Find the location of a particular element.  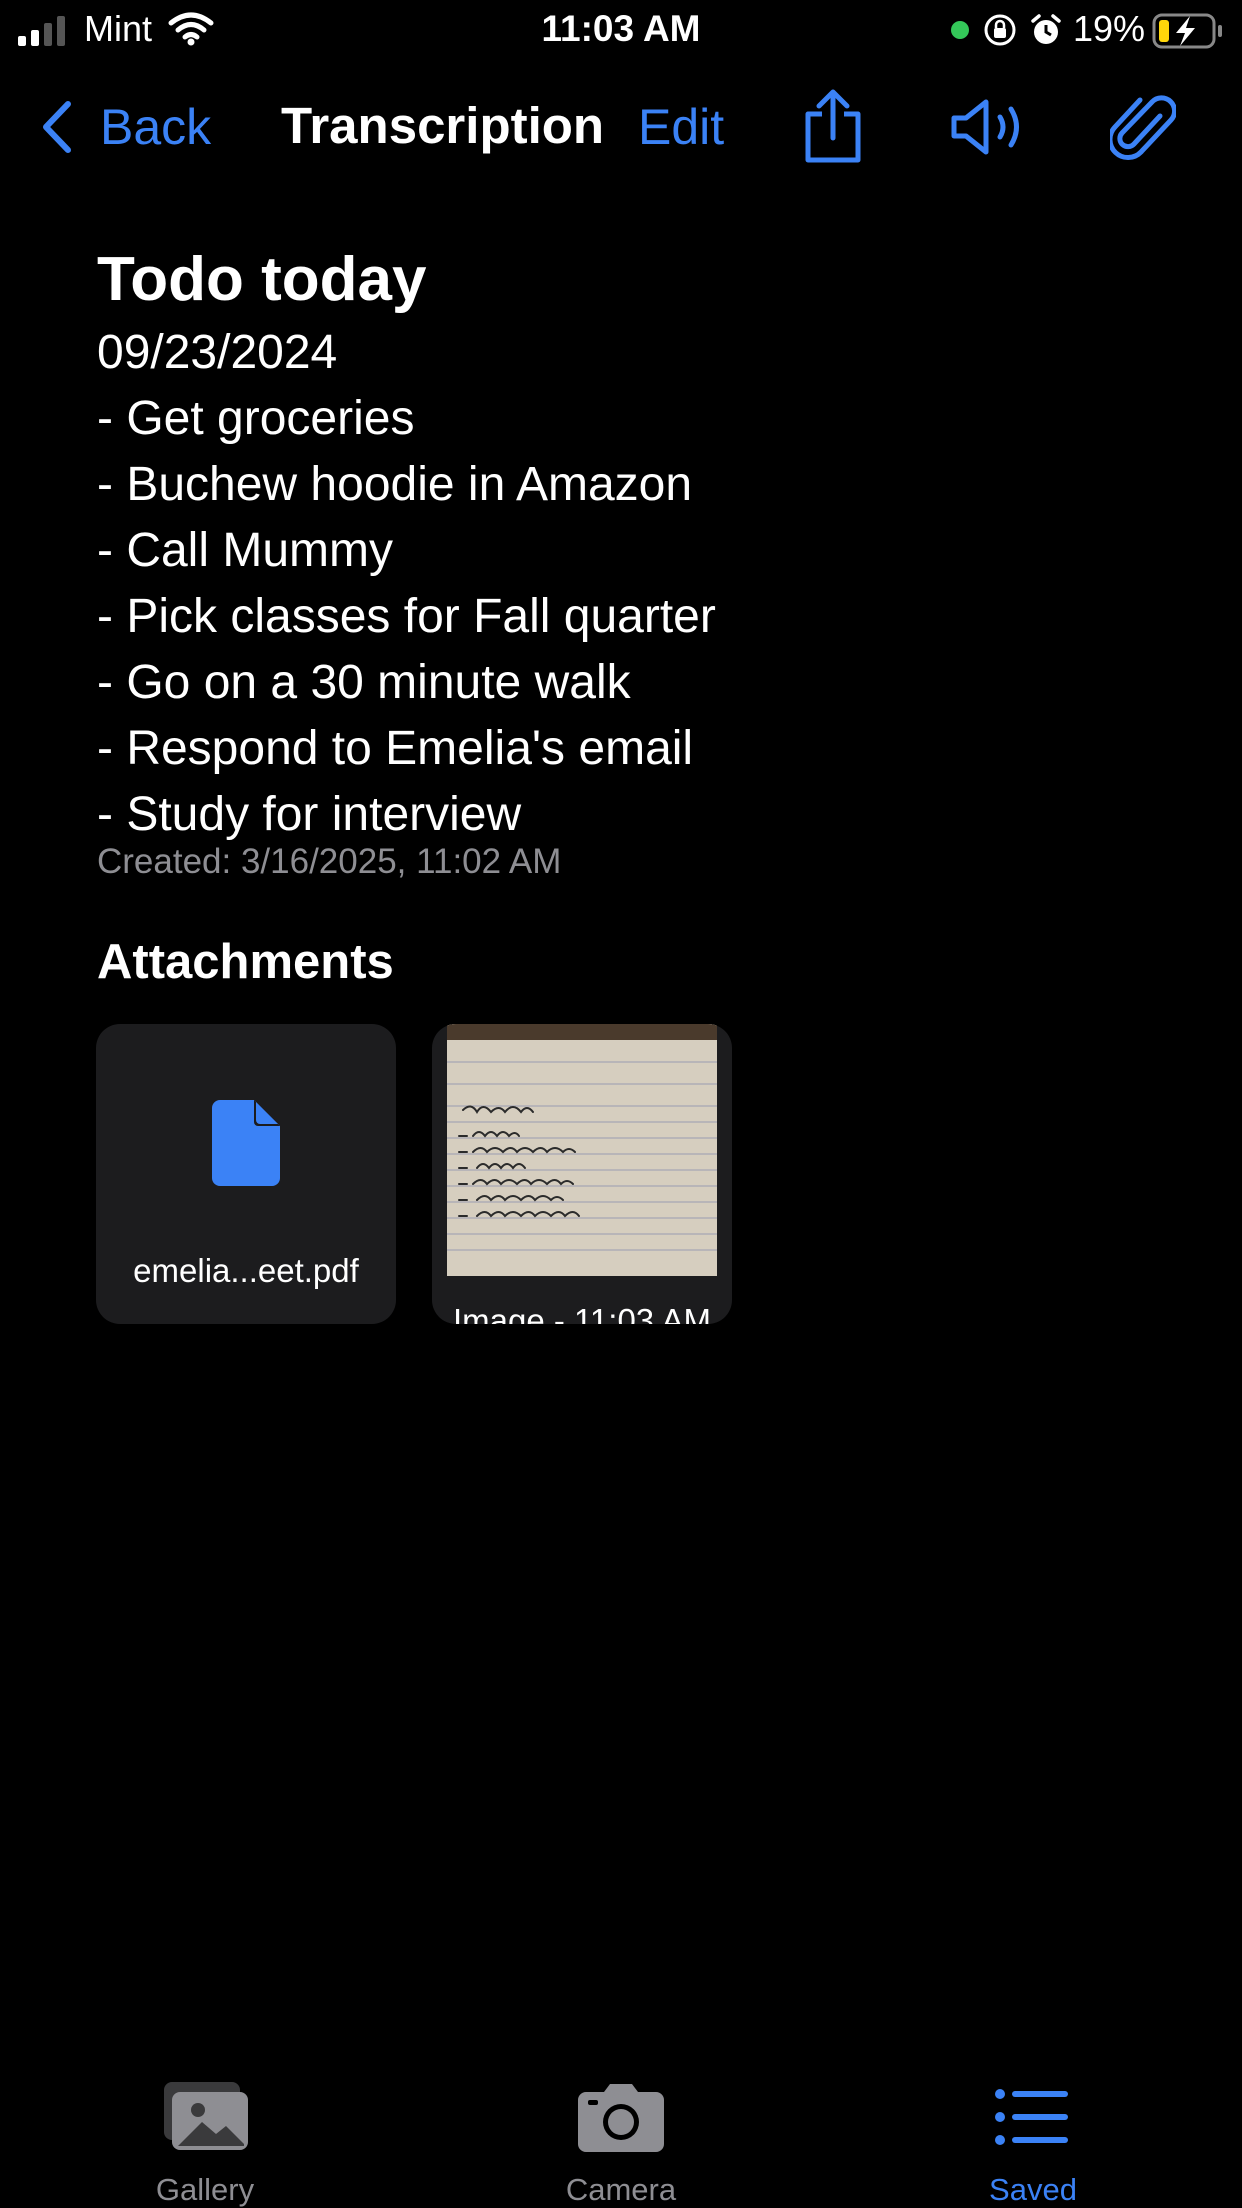

note-line: - Get groceries is located at coordinates (256, 418).